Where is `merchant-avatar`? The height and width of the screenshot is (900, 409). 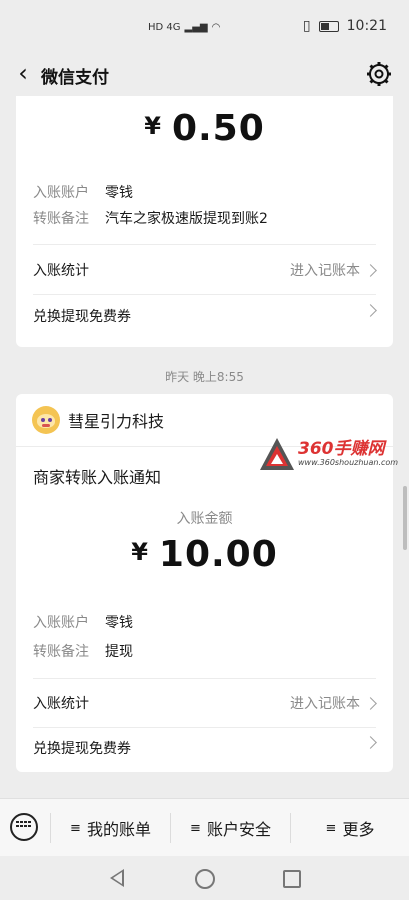
merchant-avatar is located at coordinates (46, 420).